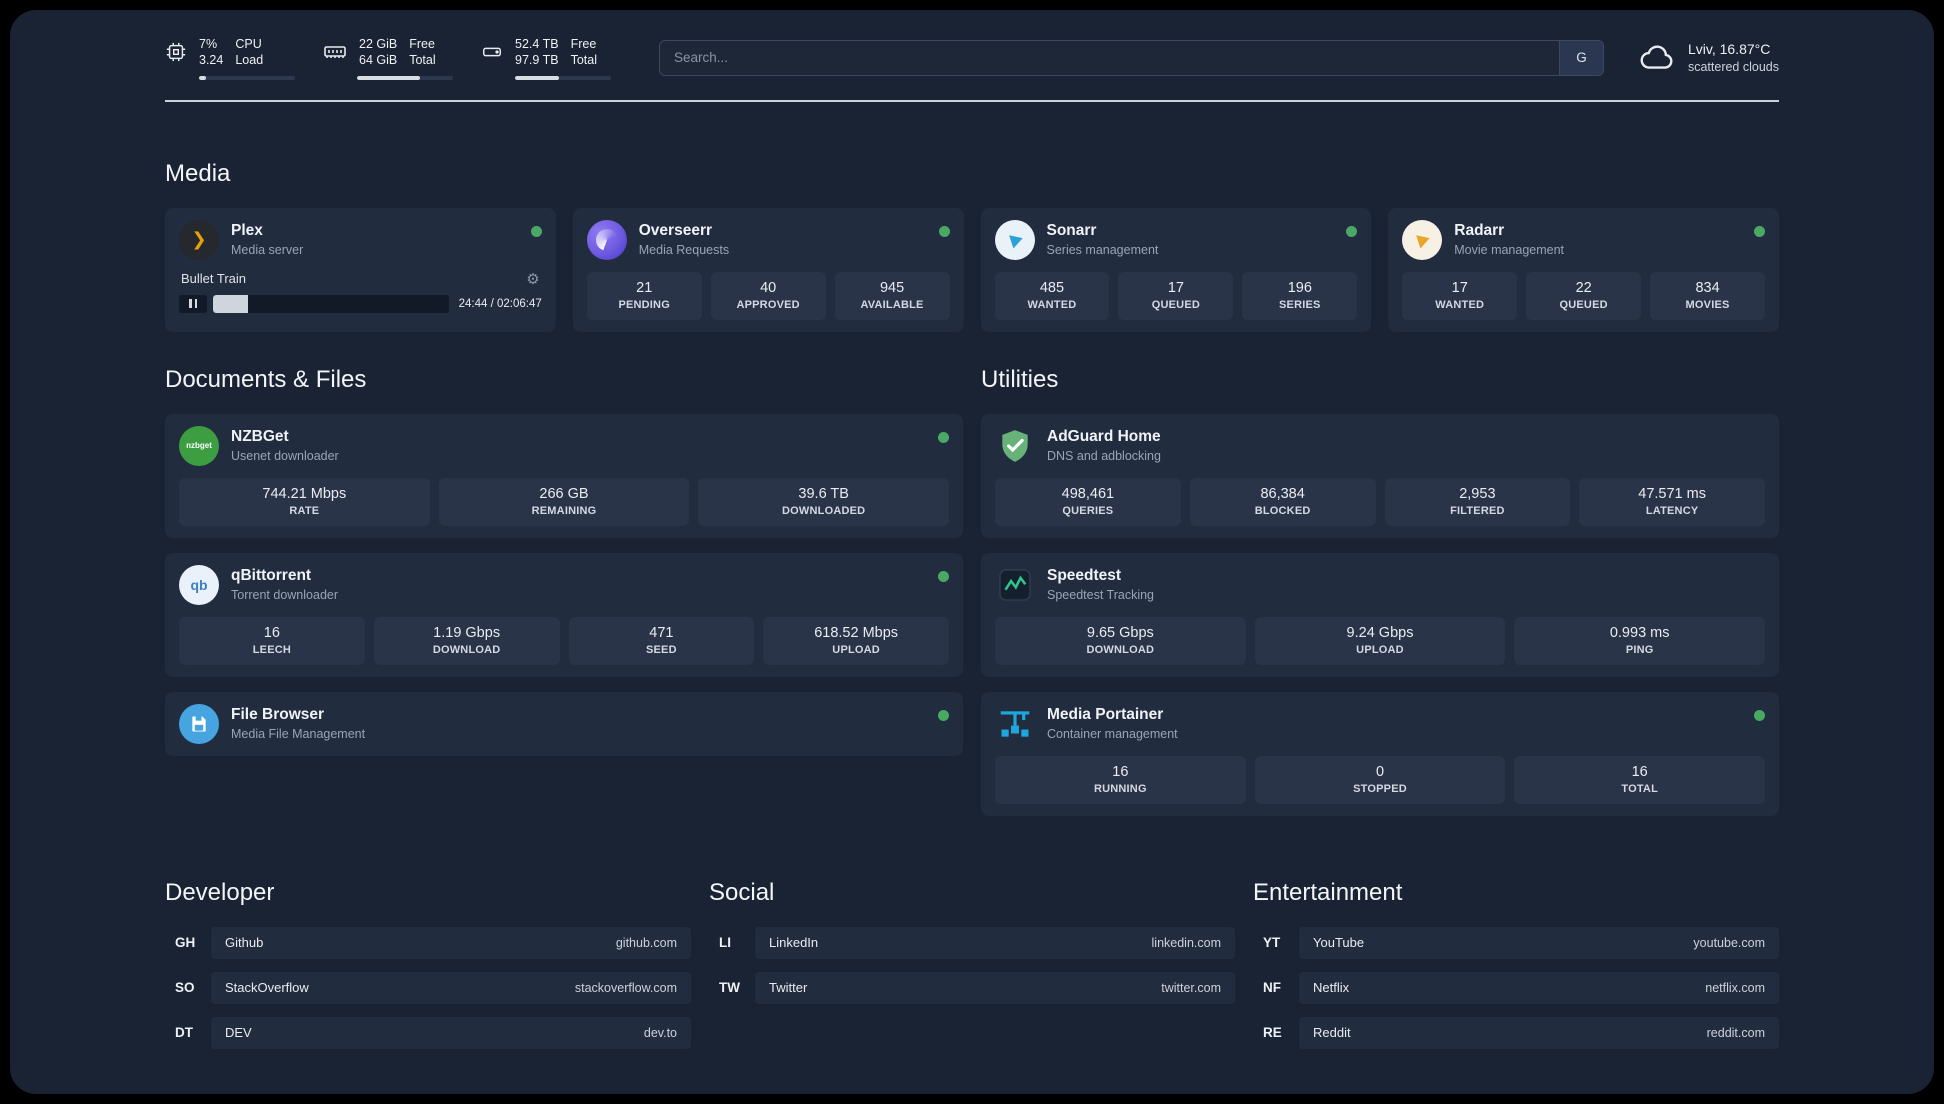 The width and height of the screenshot is (1944, 1104). Describe the element at coordinates (1640, 779) in the screenshot. I see `stat-total: 16 TOTAL` at that location.